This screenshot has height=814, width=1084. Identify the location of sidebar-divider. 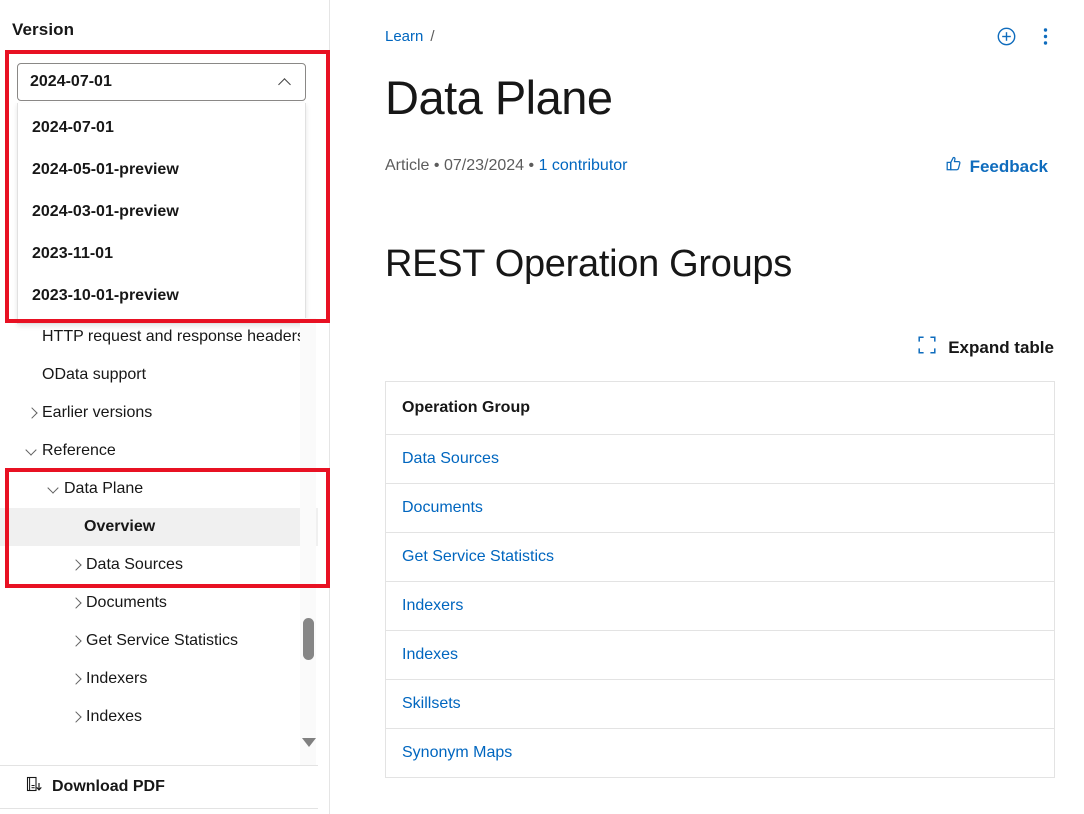
(159, 765).